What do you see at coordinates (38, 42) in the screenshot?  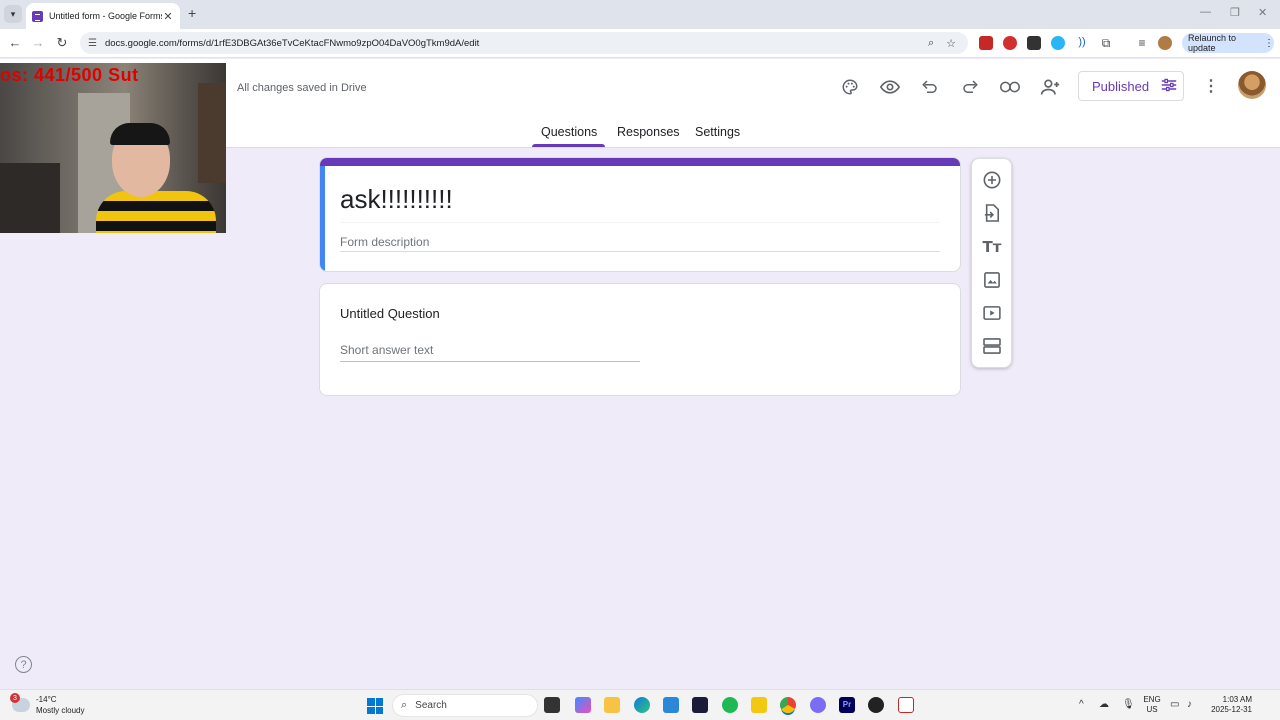 I see `forward-button: →` at bounding box center [38, 42].